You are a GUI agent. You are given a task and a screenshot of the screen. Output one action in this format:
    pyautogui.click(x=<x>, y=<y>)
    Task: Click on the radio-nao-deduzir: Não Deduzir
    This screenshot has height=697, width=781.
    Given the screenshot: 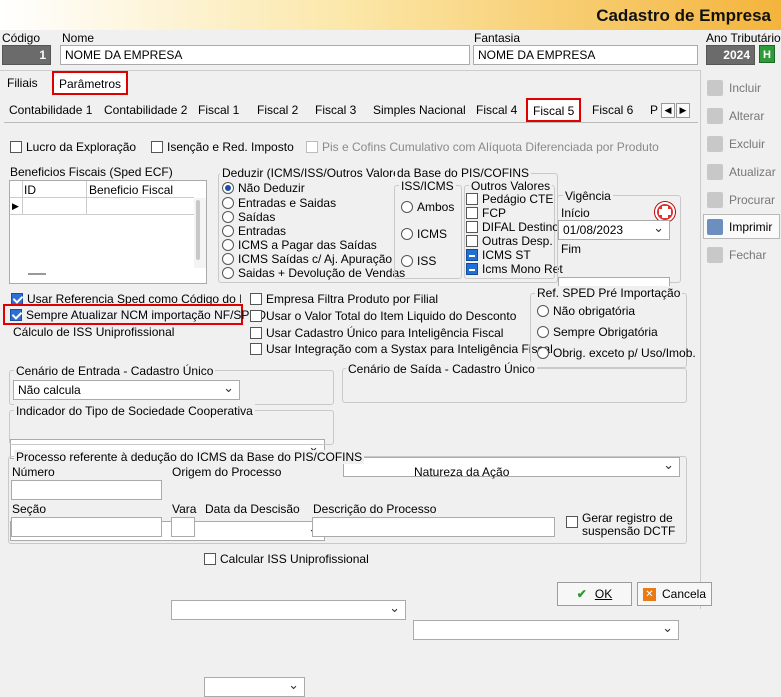 What is the action you would take?
    pyautogui.click(x=263, y=188)
    